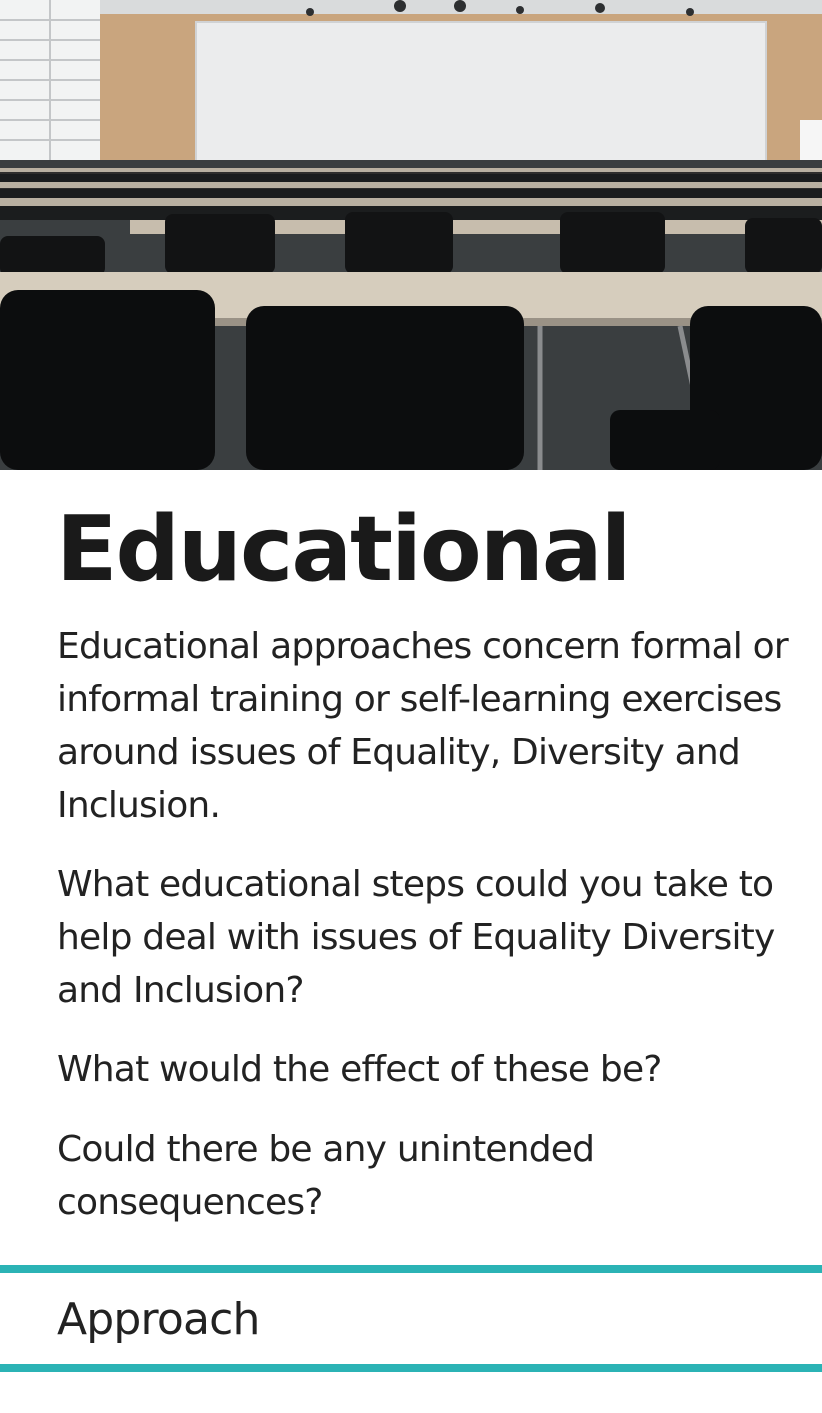 This screenshot has height=1413, width=822. Describe the element at coordinates (343, 549) in the screenshot. I see `card-title: Educational` at that location.